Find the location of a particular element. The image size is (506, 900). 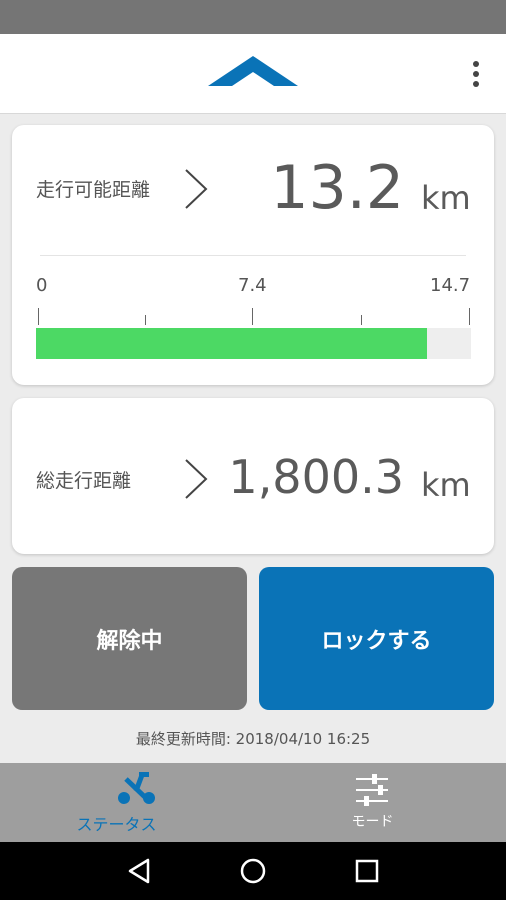

scale-min-label: 0 is located at coordinates (42, 285).